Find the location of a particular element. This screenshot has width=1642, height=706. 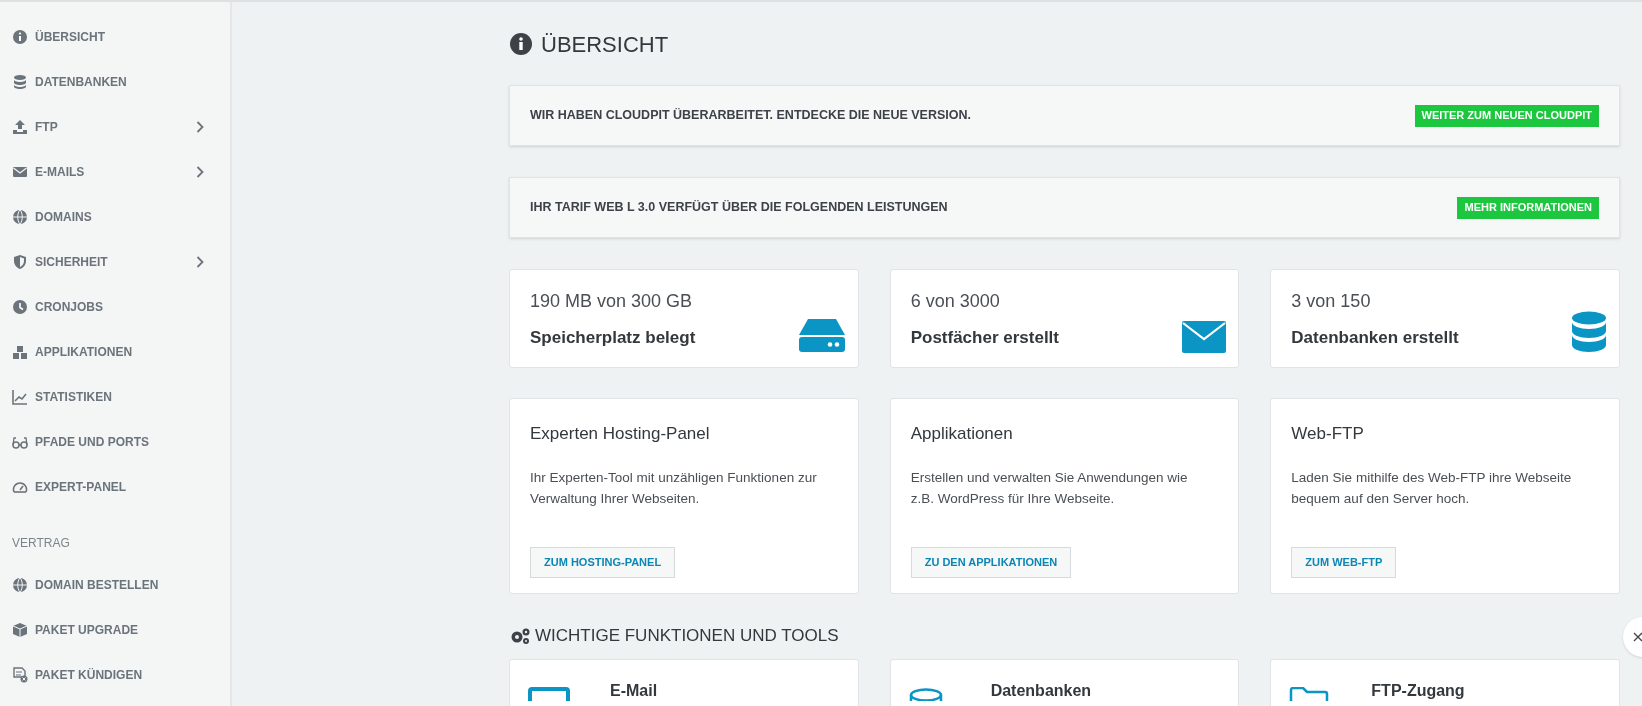

monitor-icon is located at coordinates (549, 694).